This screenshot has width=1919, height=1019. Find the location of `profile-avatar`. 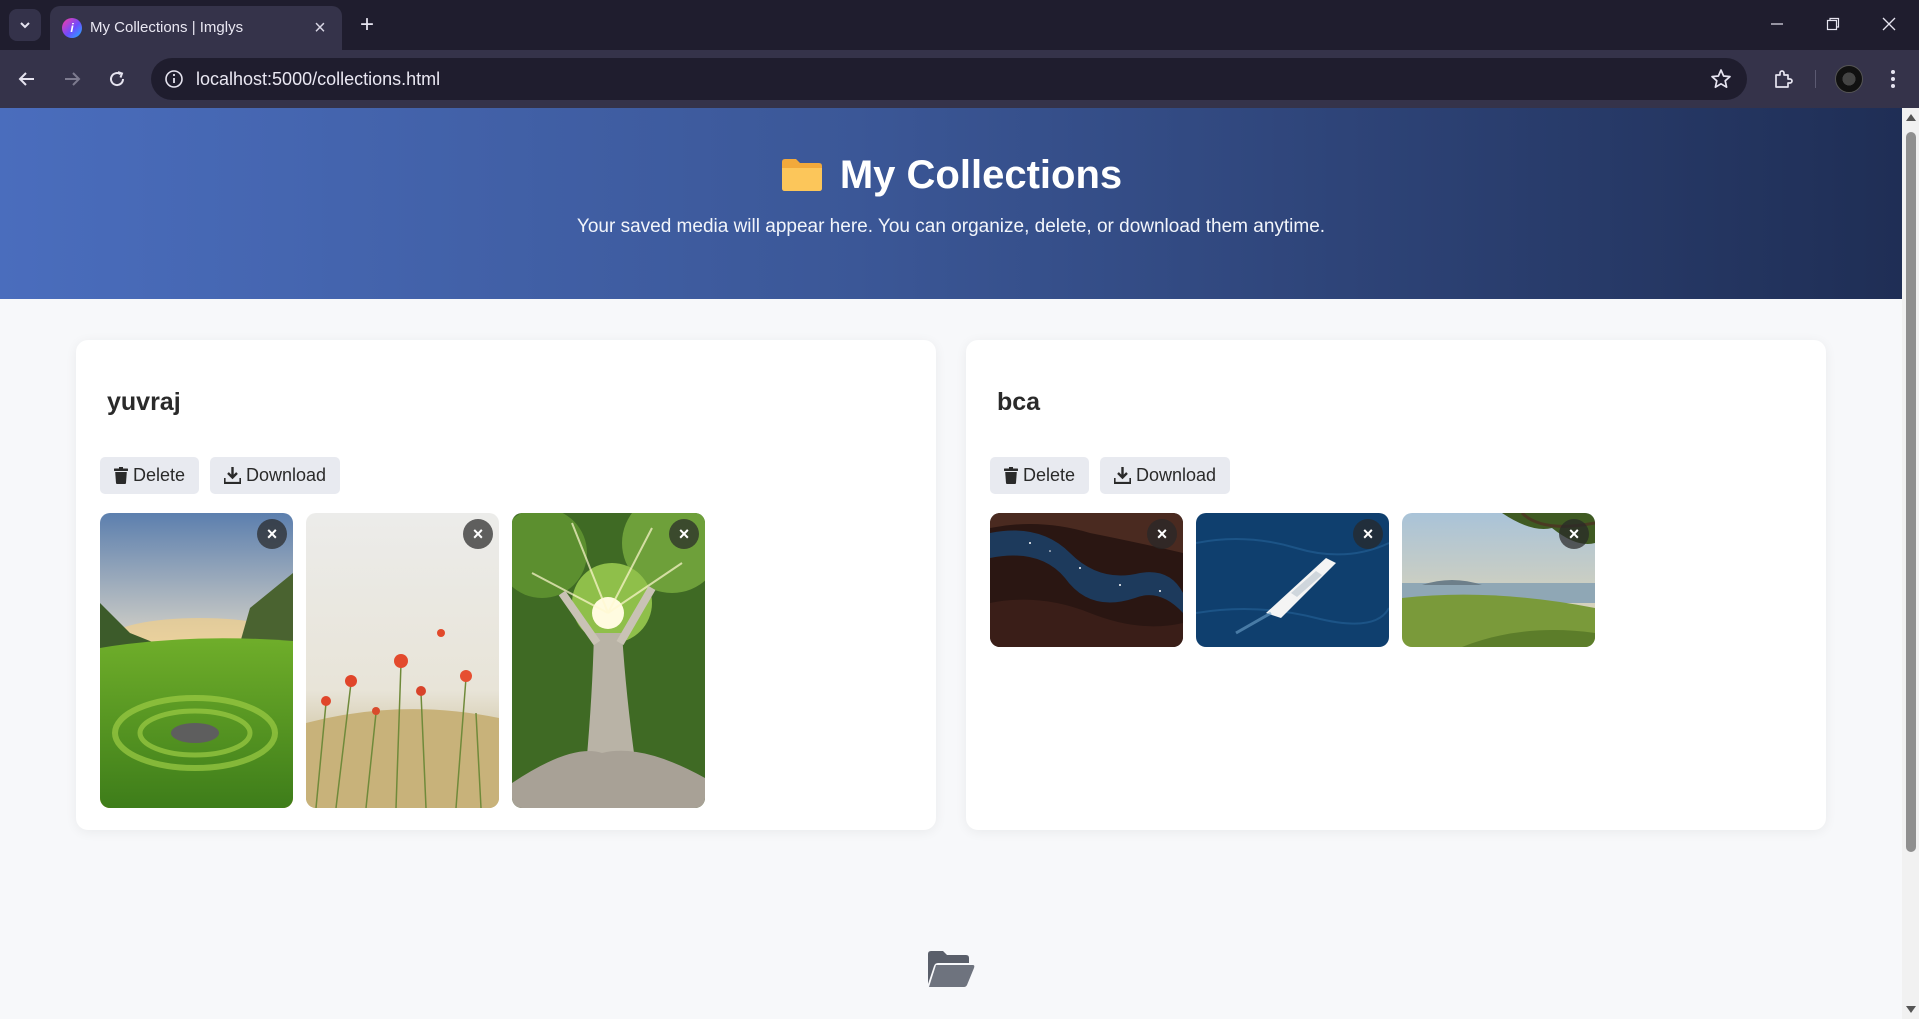

profile-avatar is located at coordinates (1849, 79).